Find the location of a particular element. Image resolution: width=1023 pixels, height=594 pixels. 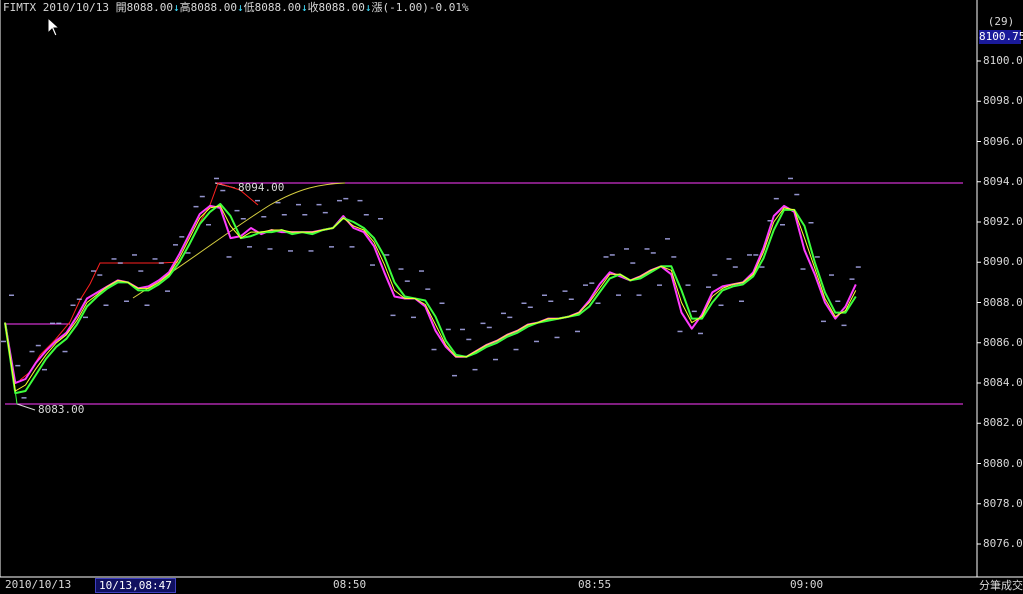

y-tick-label: 8078.0 is located at coordinates (1003, 503).